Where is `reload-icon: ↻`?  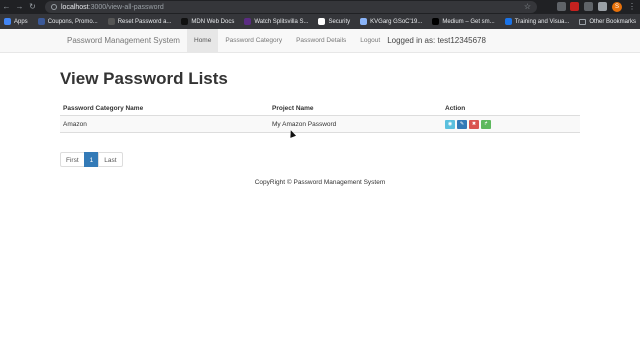 reload-icon: ↻ is located at coordinates (32, 7).